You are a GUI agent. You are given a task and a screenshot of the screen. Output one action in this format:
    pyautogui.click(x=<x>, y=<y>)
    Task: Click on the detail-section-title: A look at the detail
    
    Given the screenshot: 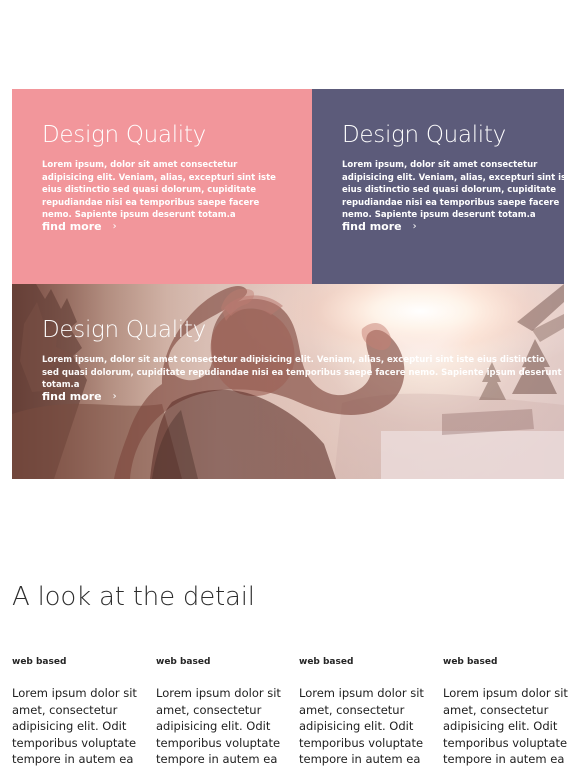 What is the action you would take?
    pyautogui.click(x=133, y=597)
    